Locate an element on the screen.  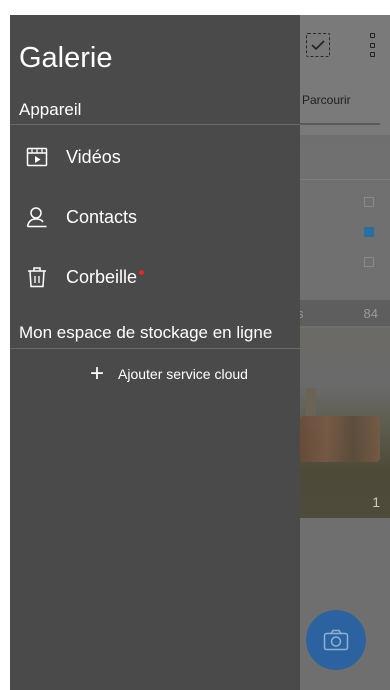
checkbox-checked is located at coordinates (369, 232).